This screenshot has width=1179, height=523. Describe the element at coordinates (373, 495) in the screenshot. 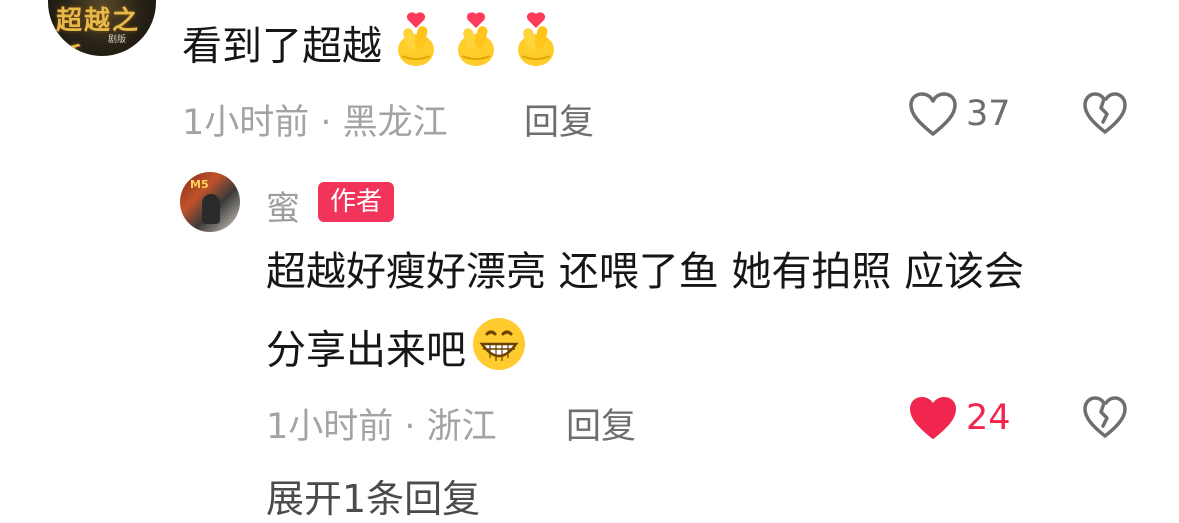

I see `expand-replies-link: 展开1条回复` at that location.